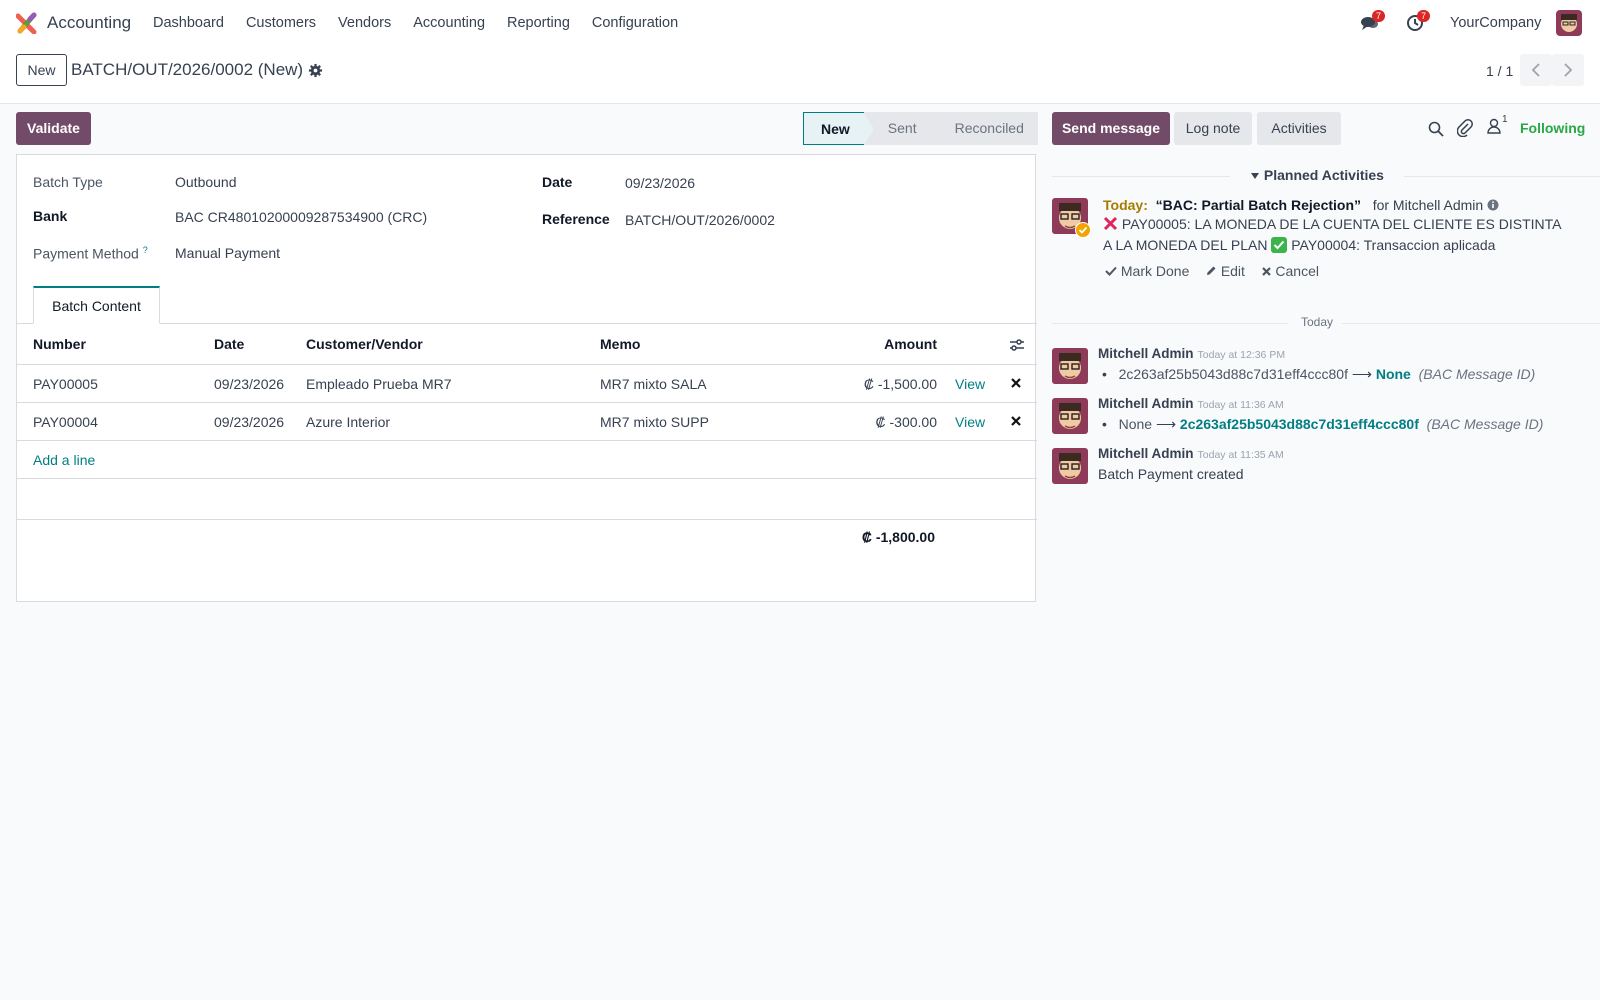 The image size is (1600, 1000). I want to click on chevron-left-icon, so click(1535, 70).